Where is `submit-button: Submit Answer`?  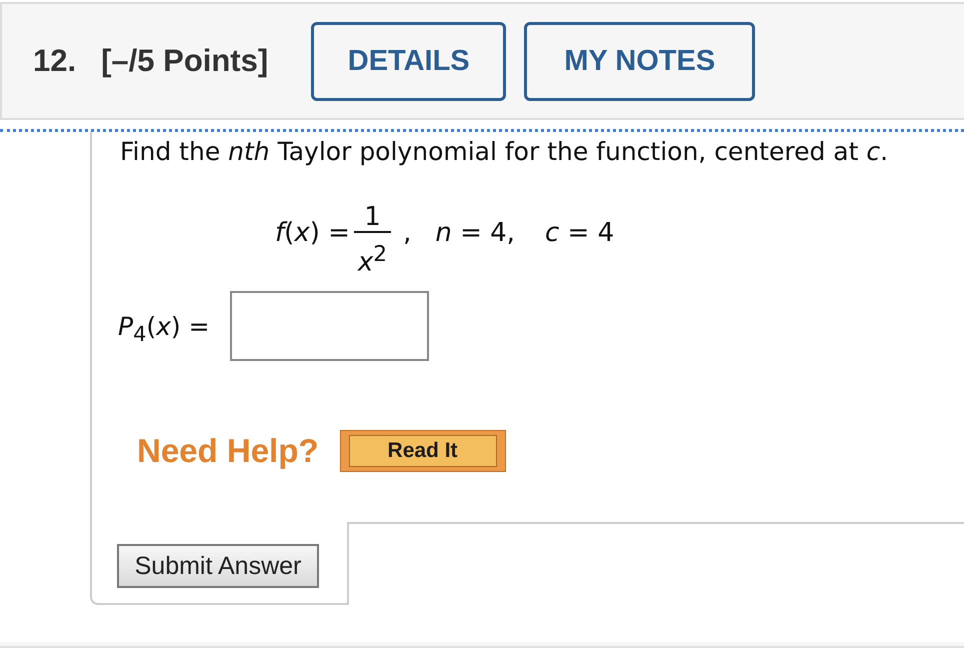 submit-button: Submit Answer is located at coordinates (218, 566).